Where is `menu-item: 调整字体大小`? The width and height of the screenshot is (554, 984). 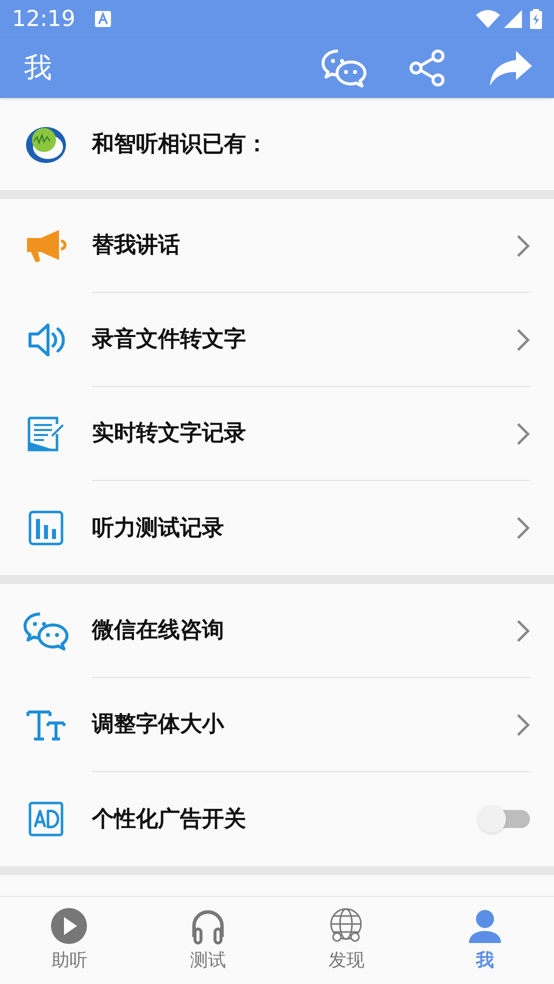 menu-item: 调整字体大小 is located at coordinates (277, 725).